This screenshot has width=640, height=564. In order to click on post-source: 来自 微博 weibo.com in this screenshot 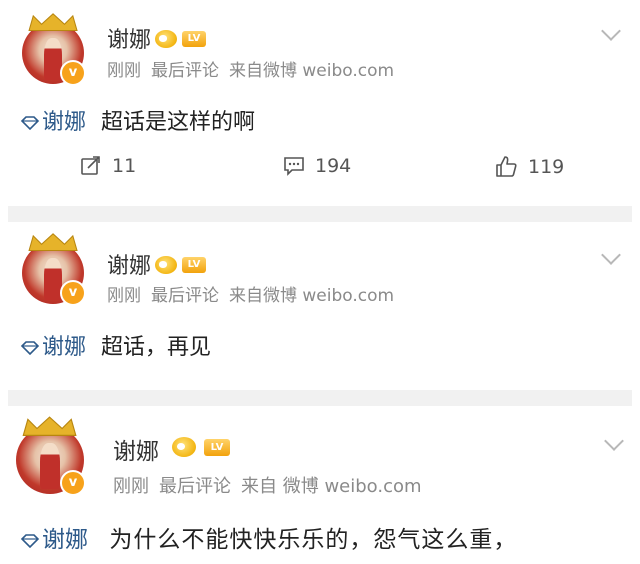, I will do `click(331, 486)`.